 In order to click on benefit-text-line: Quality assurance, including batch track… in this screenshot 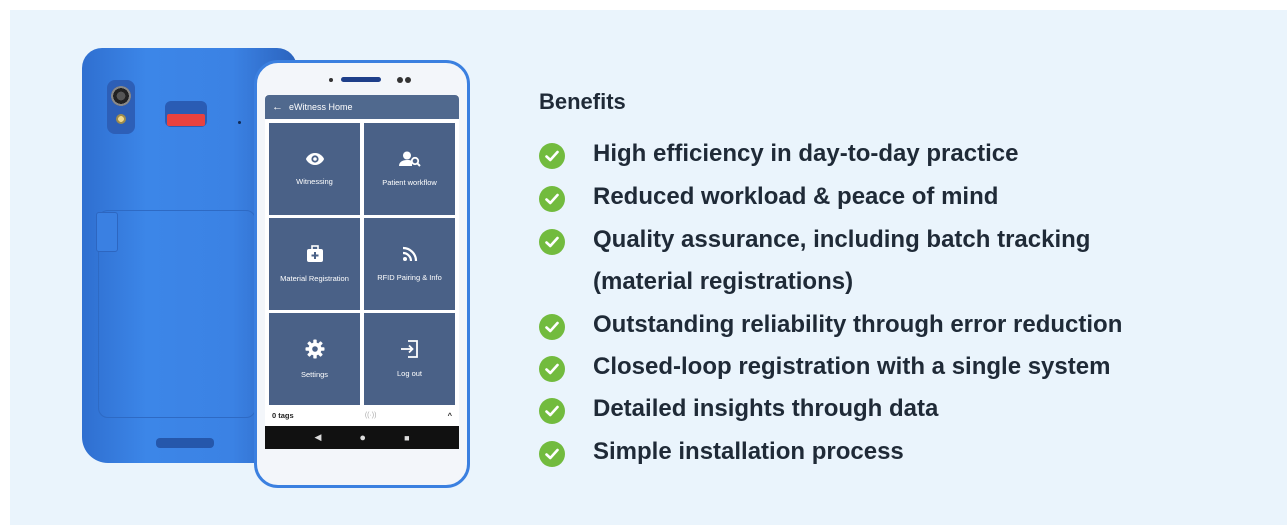, I will do `click(842, 239)`.